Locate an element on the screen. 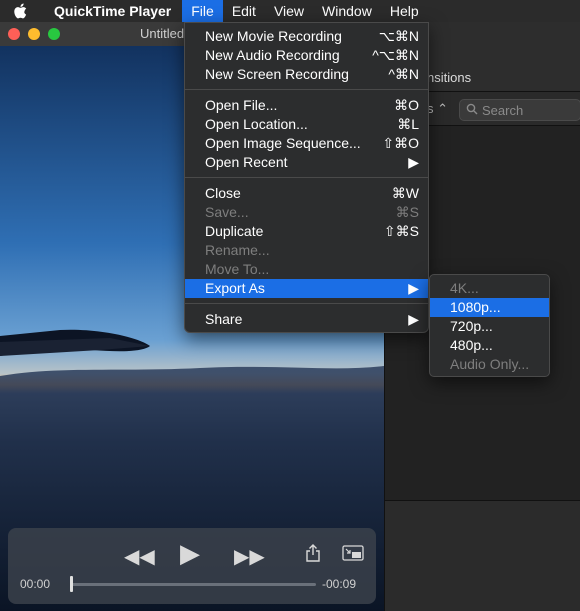 The width and height of the screenshot is (580, 611). menu-item-export-as: Export As ▶ is located at coordinates (306, 288).